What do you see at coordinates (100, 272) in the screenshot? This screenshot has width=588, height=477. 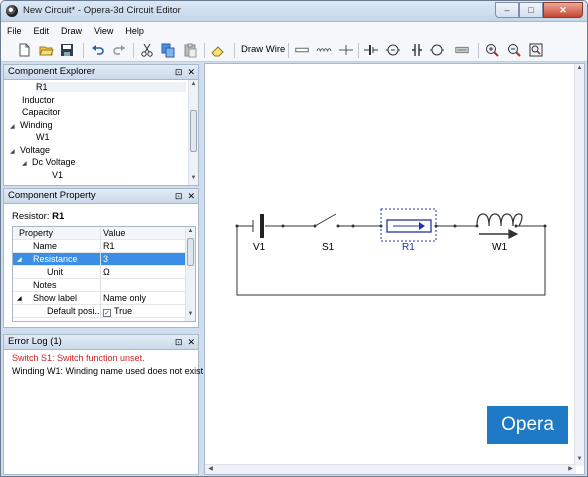 I see `property-row-unit: Unit Ω` at bounding box center [100, 272].